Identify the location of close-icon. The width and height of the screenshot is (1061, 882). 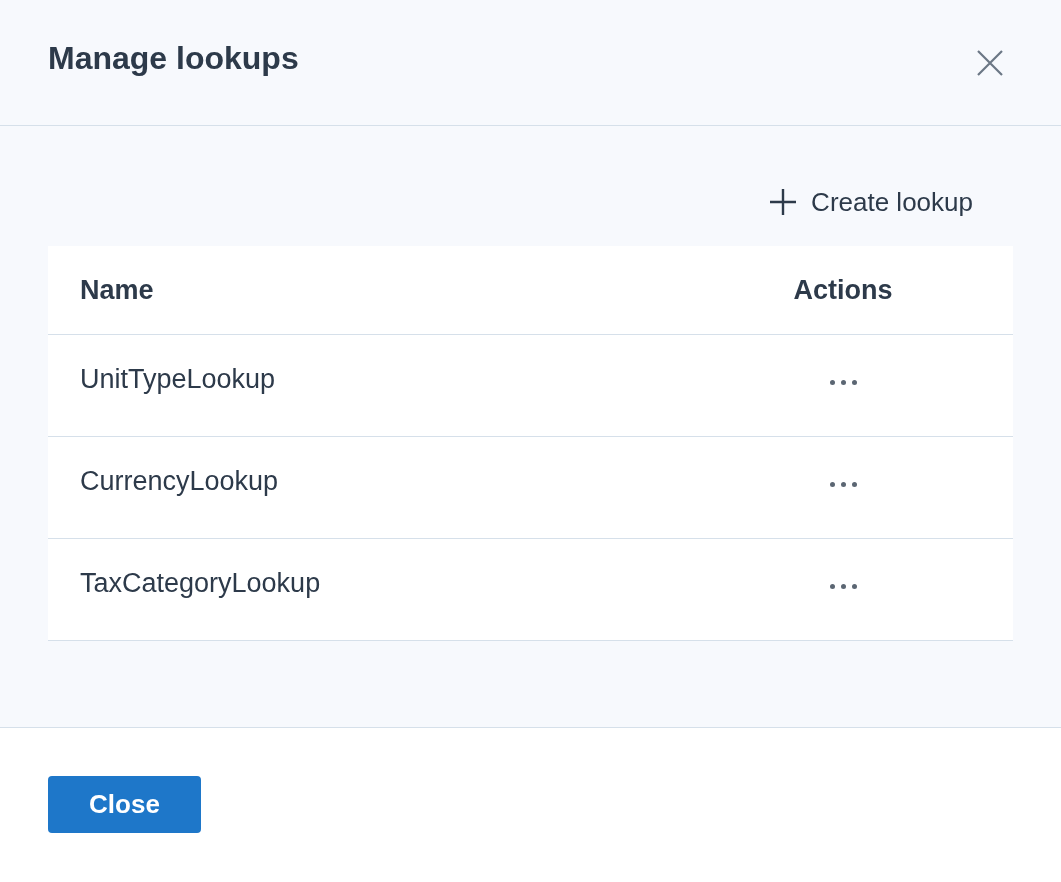
(990, 63).